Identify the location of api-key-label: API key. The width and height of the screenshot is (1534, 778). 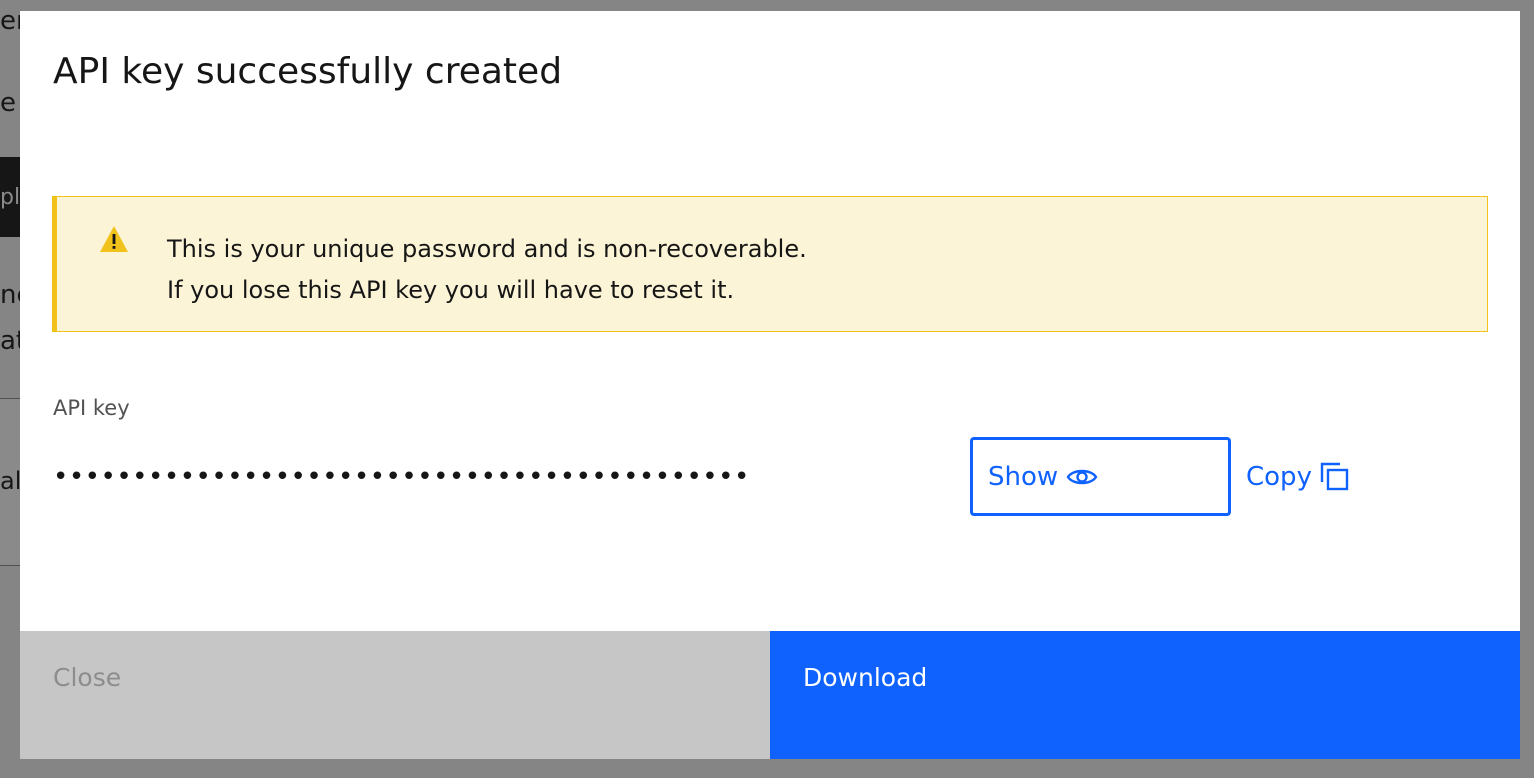
(91, 408).